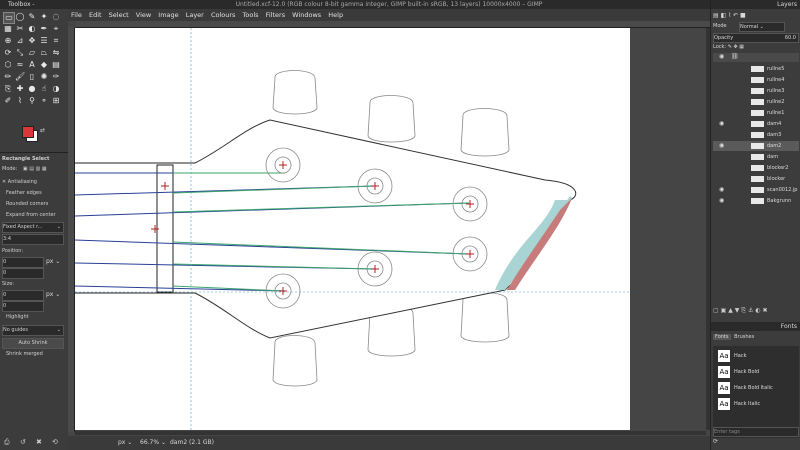 Image resolution: width=800 pixels, height=450 pixels. I want to click on expand-from-center-checkbox: Expand from center, so click(34, 215).